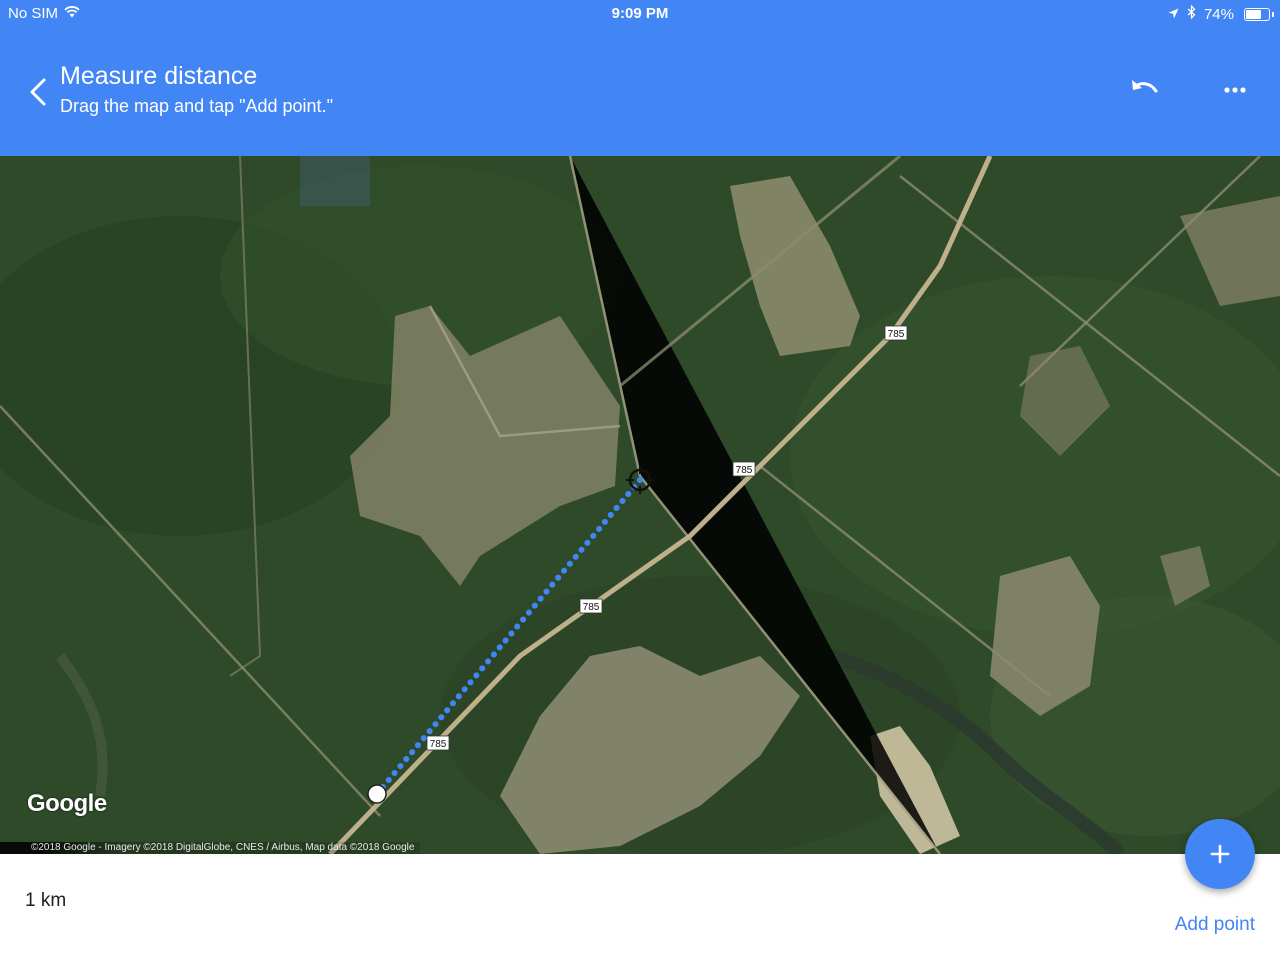 This screenshot has height=960, width=1280. I want to click on battery-cap, so click(1273, 14).